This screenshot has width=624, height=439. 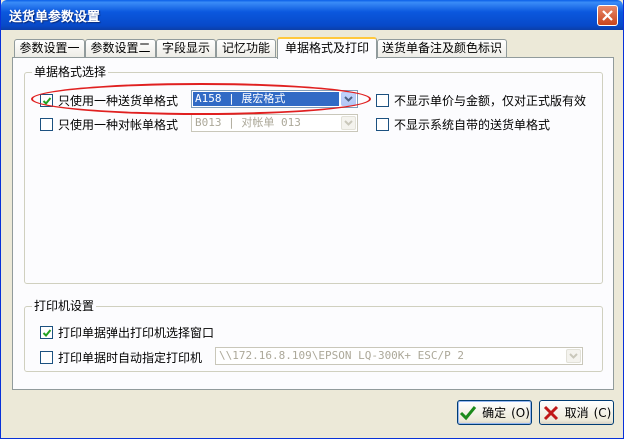 What do you see at coordinates (266, 99) in the screenshot?
I see `delivery-format-value: A158 | 展宏格式` at bounding box center [266, 99].